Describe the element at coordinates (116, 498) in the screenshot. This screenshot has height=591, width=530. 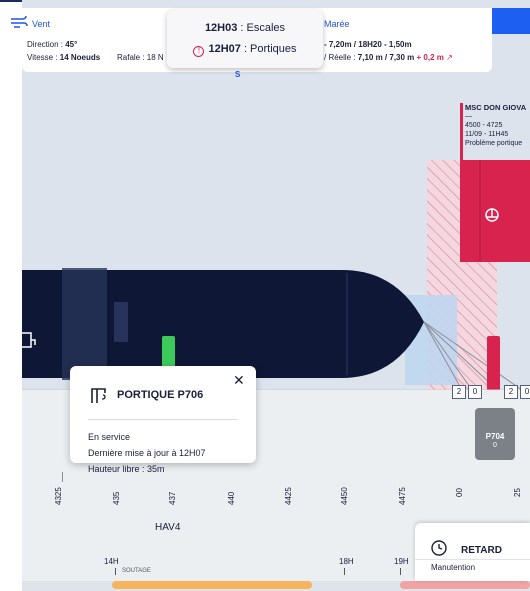
I see `ruler-label: 435` at that location.